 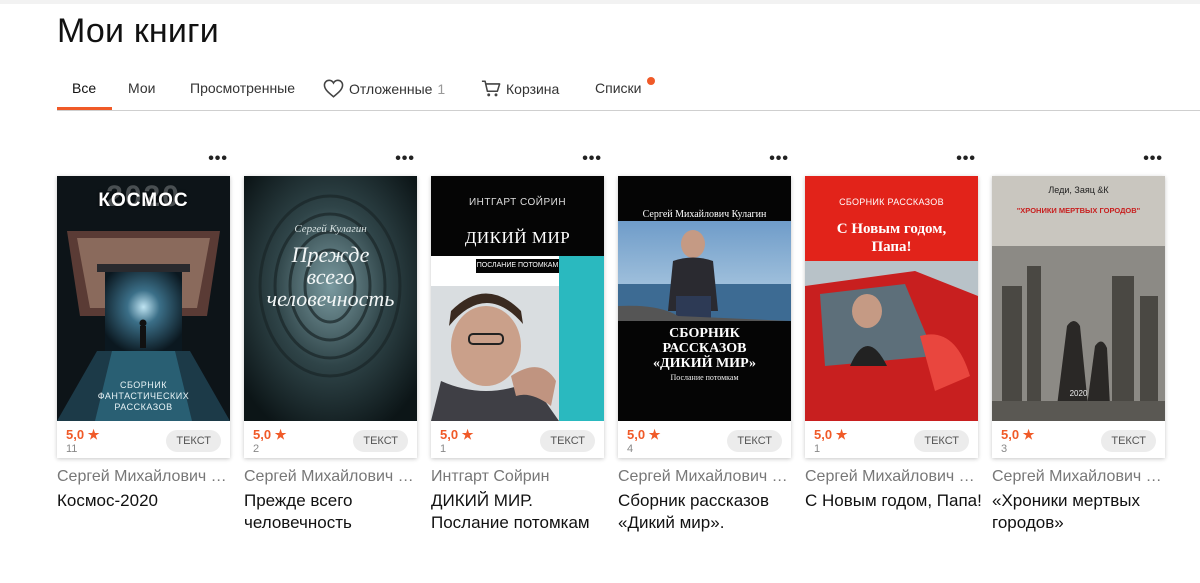 I want to click on rating-count: 11, so click(x=72, y=449).